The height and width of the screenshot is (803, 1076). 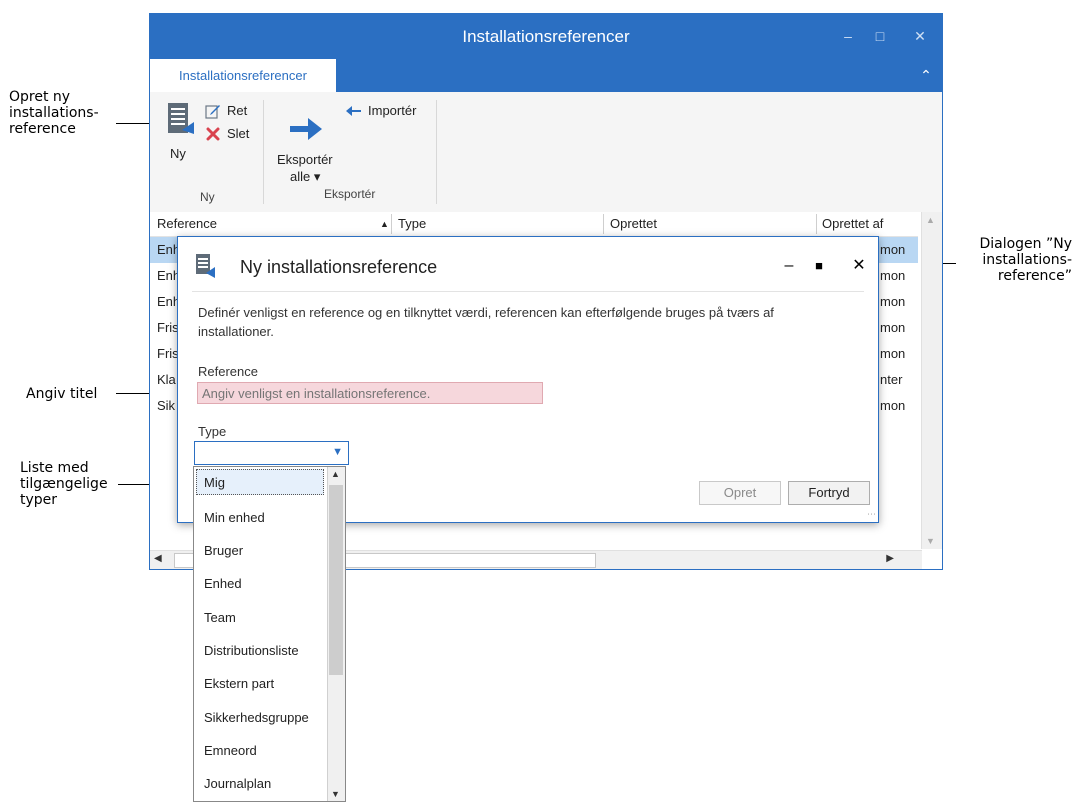 I want to click on window-title: Installationsreferencer, so click(x=546, y=36).